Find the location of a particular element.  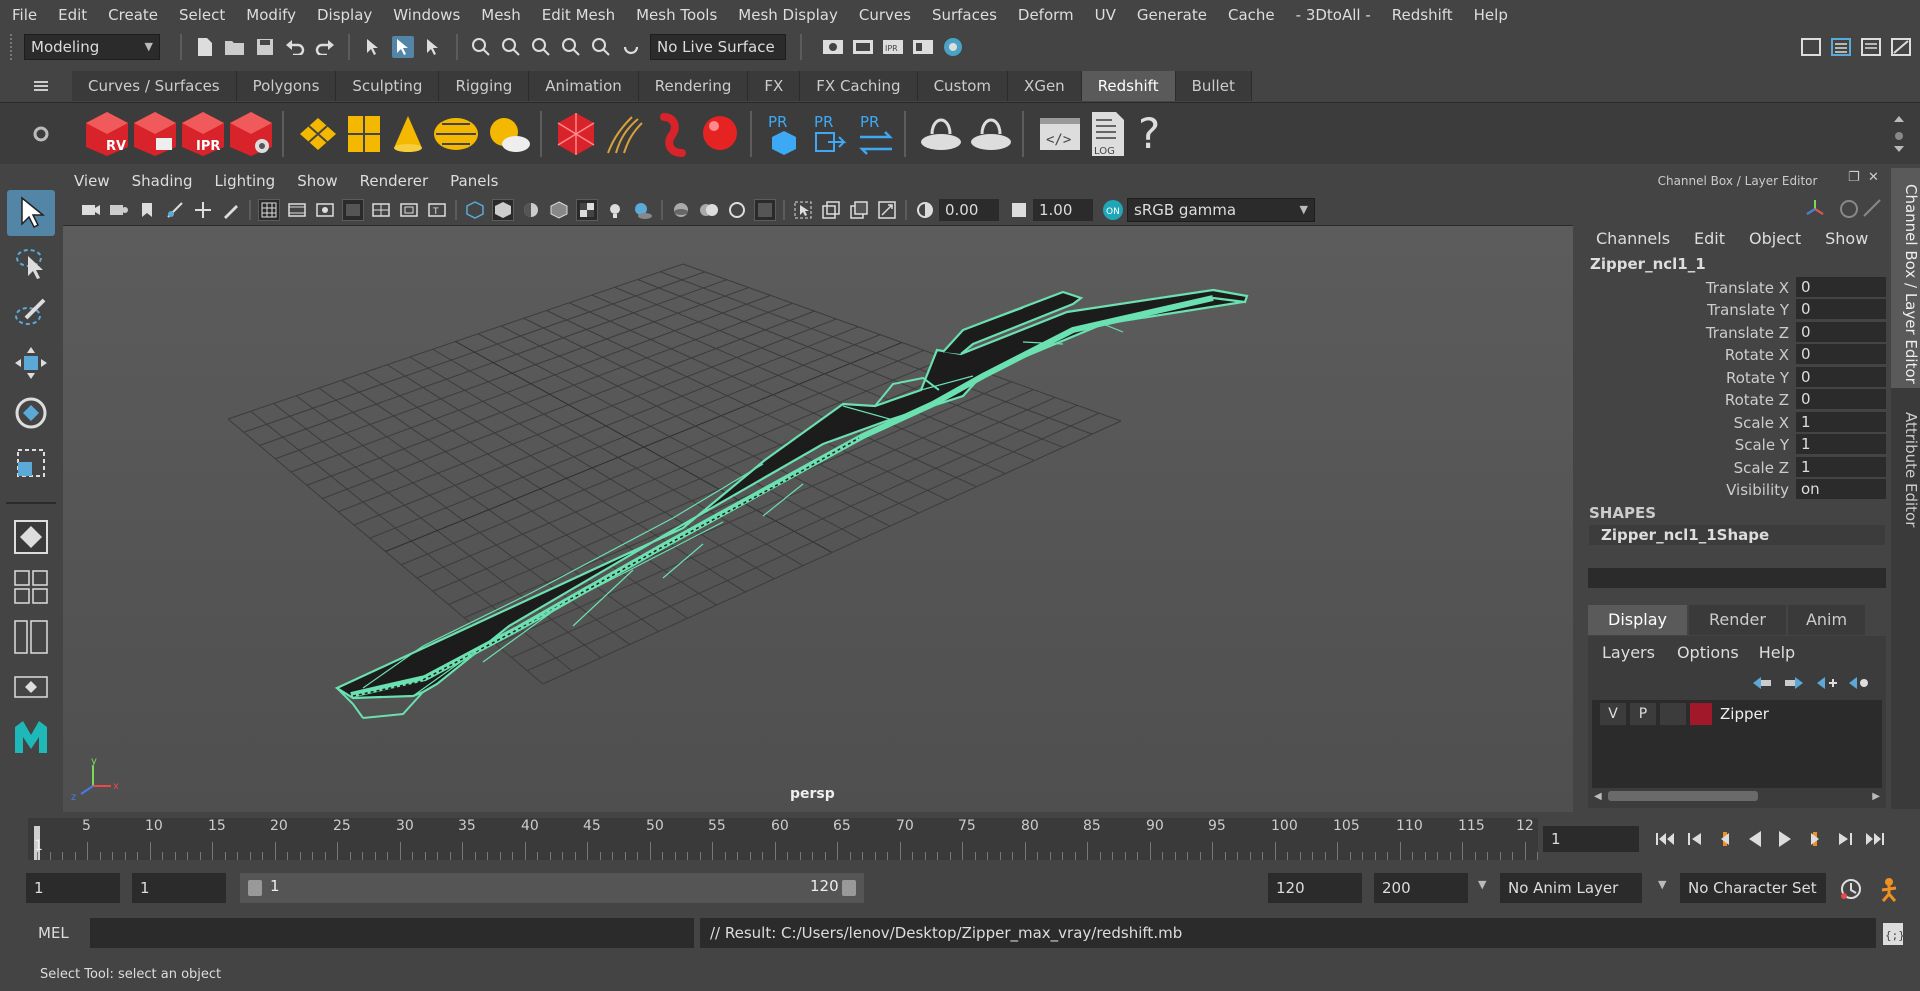

command-input is located at coordinates (392, 933).